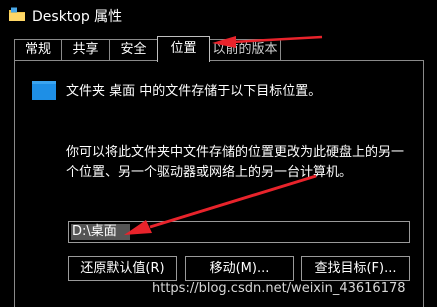  What do you see at coordinates (17, 14) in the screenshot?
I see `folder-icon` at bounding box center [17, 14].